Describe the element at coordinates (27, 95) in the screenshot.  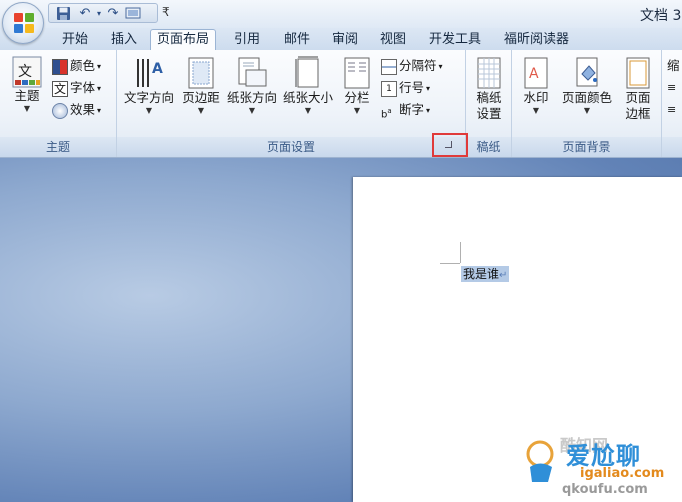
I see `themes-label: 主题` at that location.